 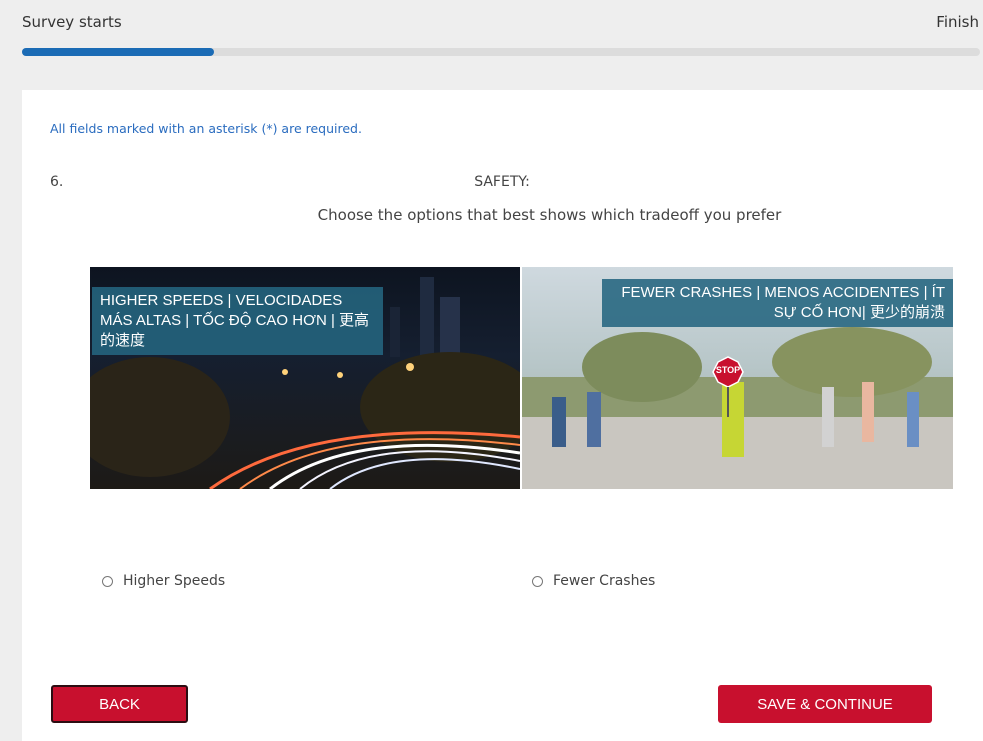 What do you see at coordinates (537, 581) in the screenshot?
I see `fewer-crashes-radio` at bounding box center [537, 581].